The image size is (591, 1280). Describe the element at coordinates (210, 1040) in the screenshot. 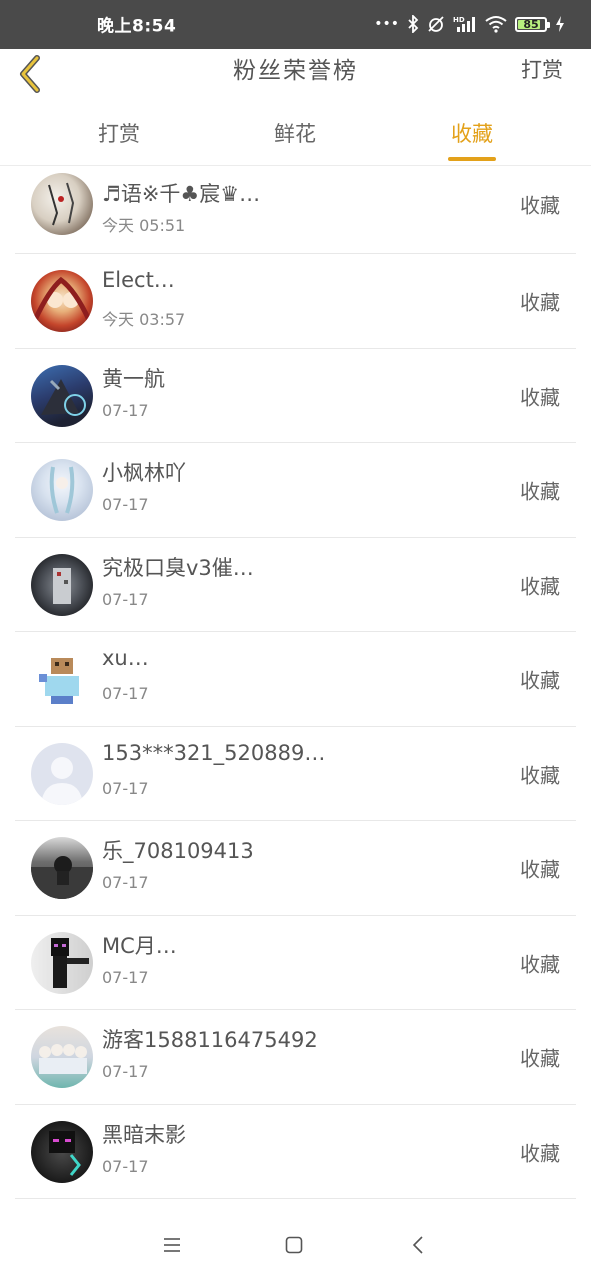

I see `item-name: 游客1588116475492` at that location.